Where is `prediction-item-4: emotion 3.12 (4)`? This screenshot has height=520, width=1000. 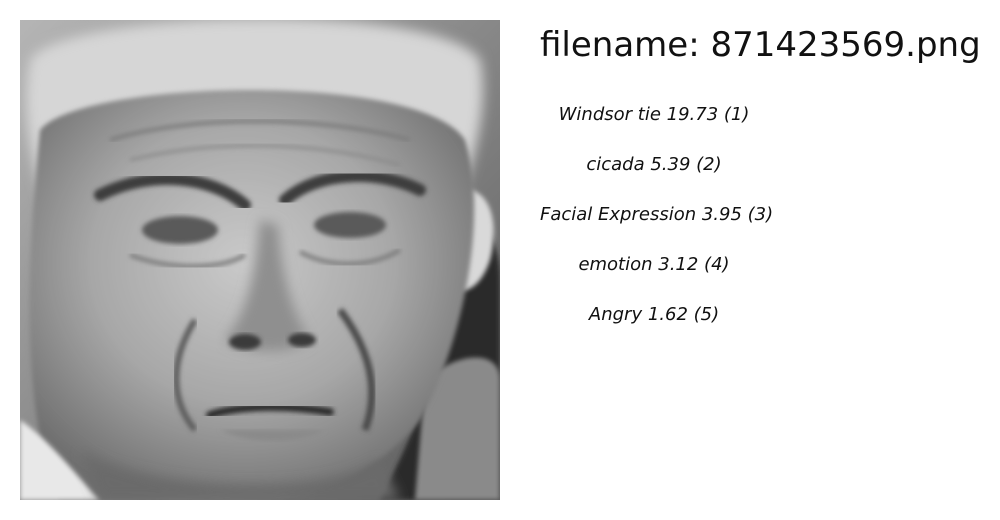
prediction-item-4: emotion 3.12 (4) is located at coordinates (654, 264).